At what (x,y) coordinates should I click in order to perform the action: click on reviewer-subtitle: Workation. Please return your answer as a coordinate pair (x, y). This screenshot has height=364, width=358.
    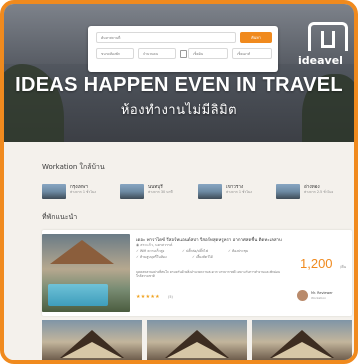
    Looking at the image, I should click on (319, 298).